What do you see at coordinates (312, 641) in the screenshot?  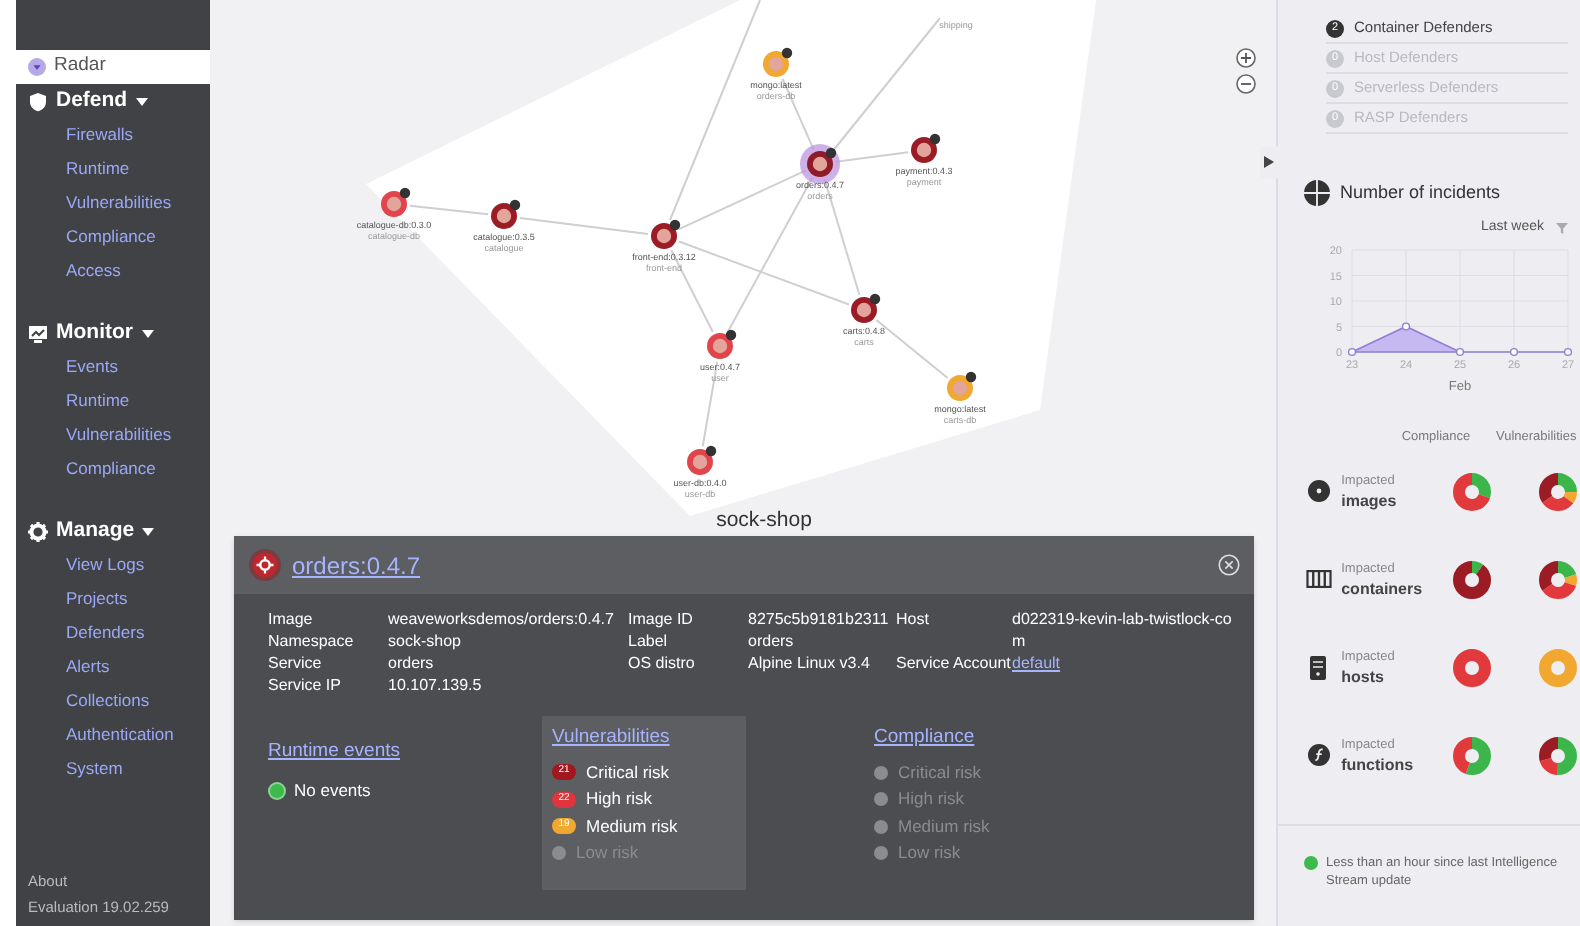 I see `field-label: Namespace` at bounding box center [312, 641].